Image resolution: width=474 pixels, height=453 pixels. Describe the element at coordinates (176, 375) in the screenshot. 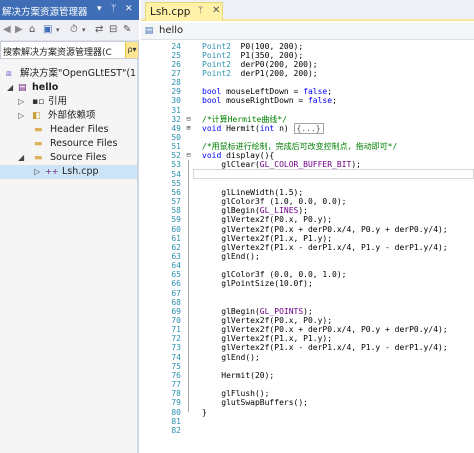

I see `line-number: 76` at that location.